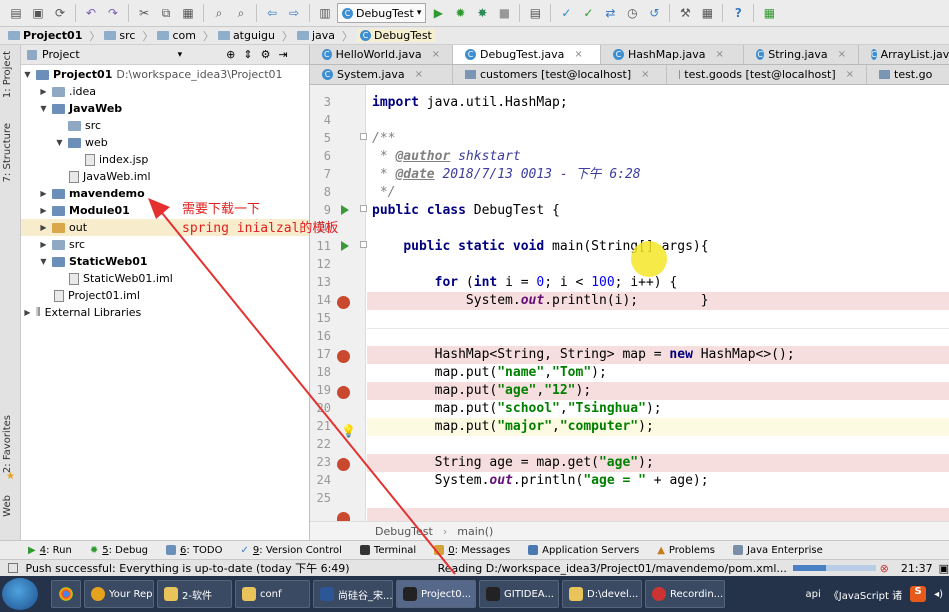 This screenshot has width=949, height=612. What do you see at coordinates (266, 54) in the screenshot?
I see `gear-icon: ⚙` at bounding box center [266, 54].